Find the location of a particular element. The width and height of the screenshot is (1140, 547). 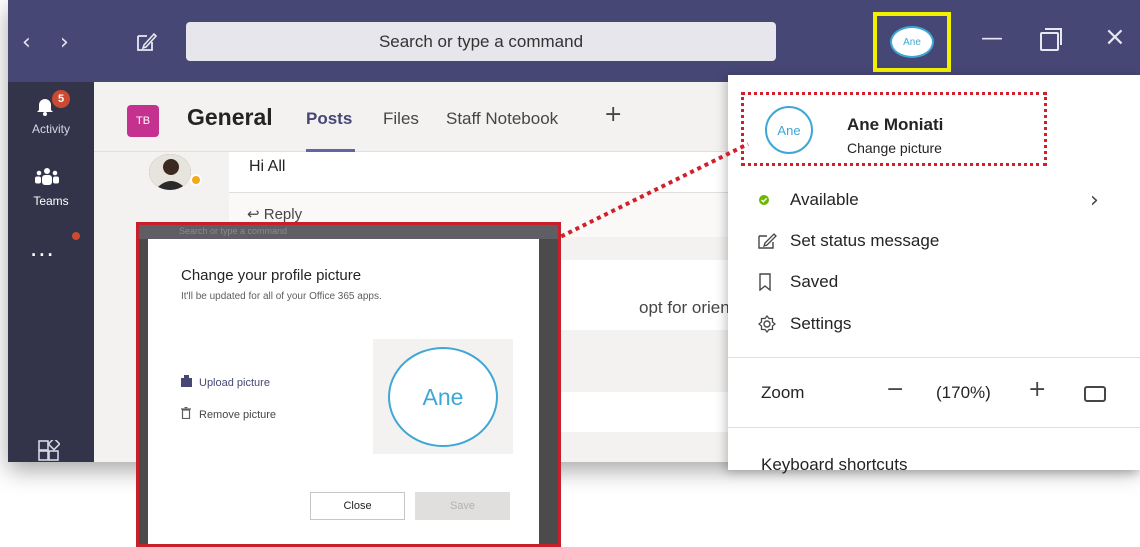

profile-highlight-box: Ane Ane Moniati Change picture is located at coordinates (894, 129).